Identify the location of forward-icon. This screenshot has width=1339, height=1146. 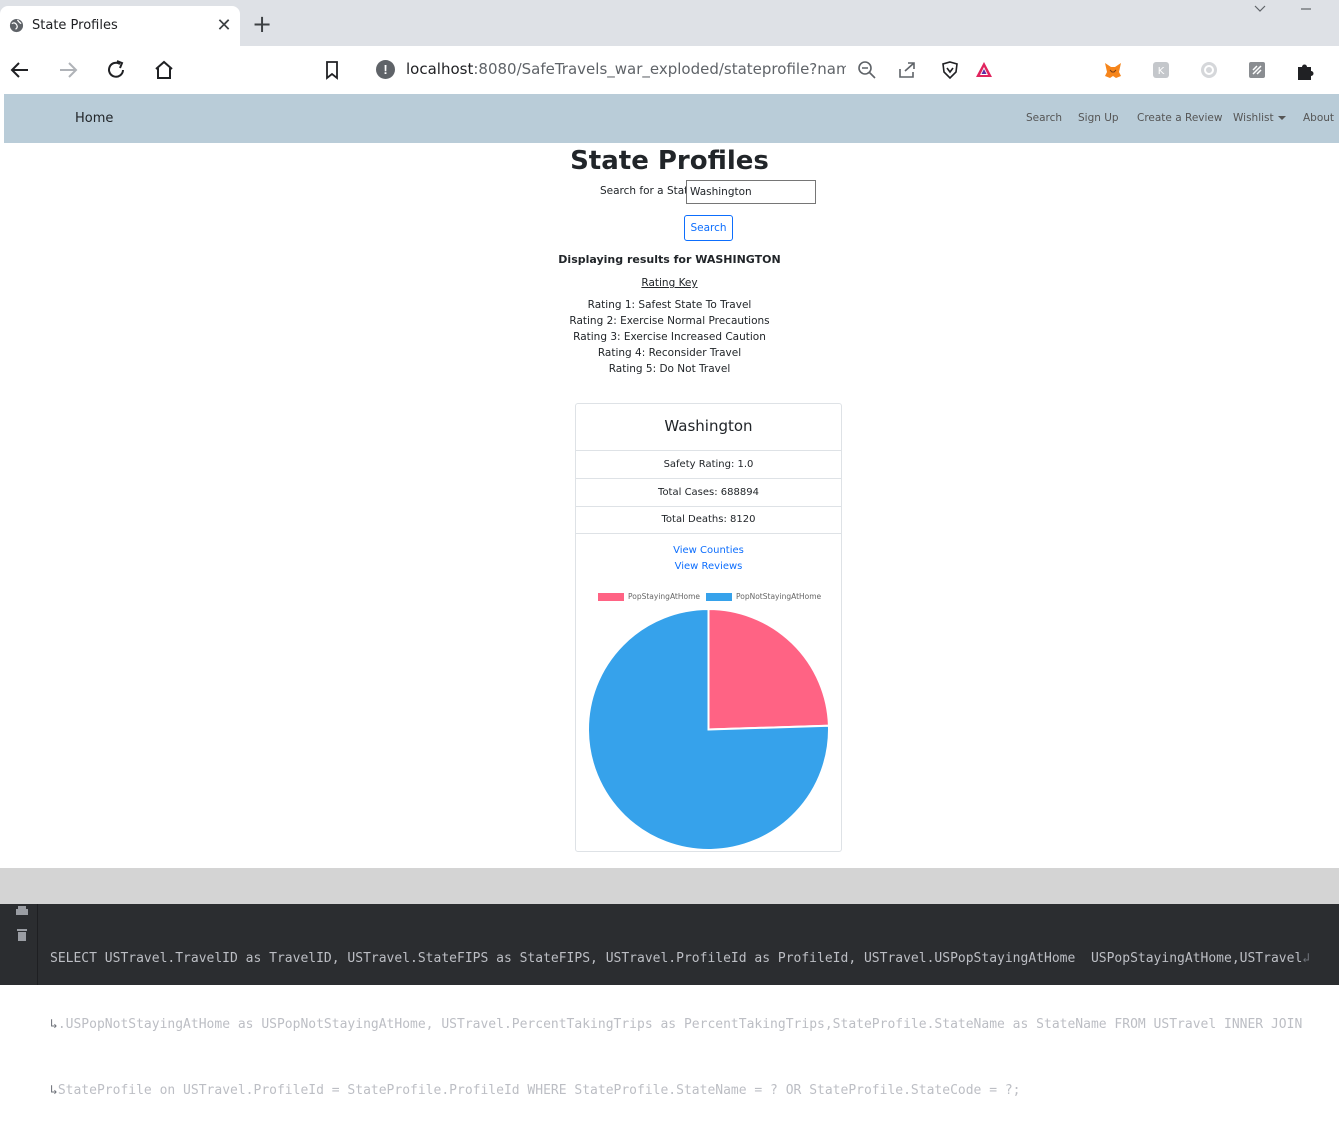
(68, 70).